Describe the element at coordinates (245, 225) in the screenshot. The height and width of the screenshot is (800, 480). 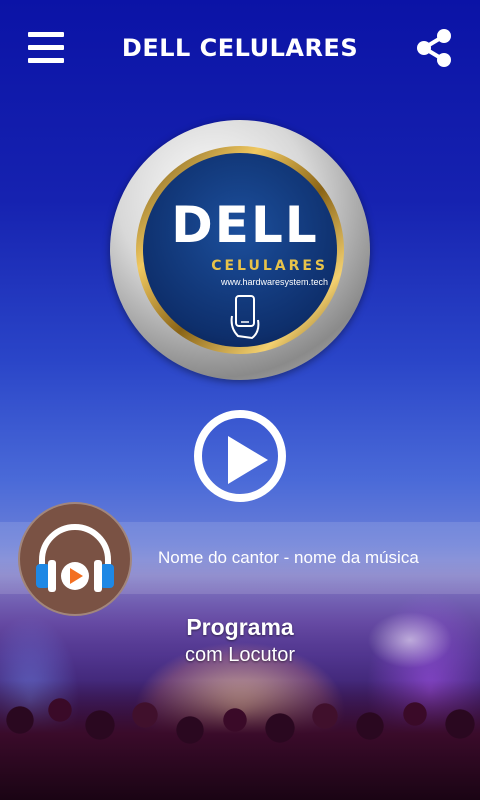
I see `logo-brand-text: DELL` at that location.